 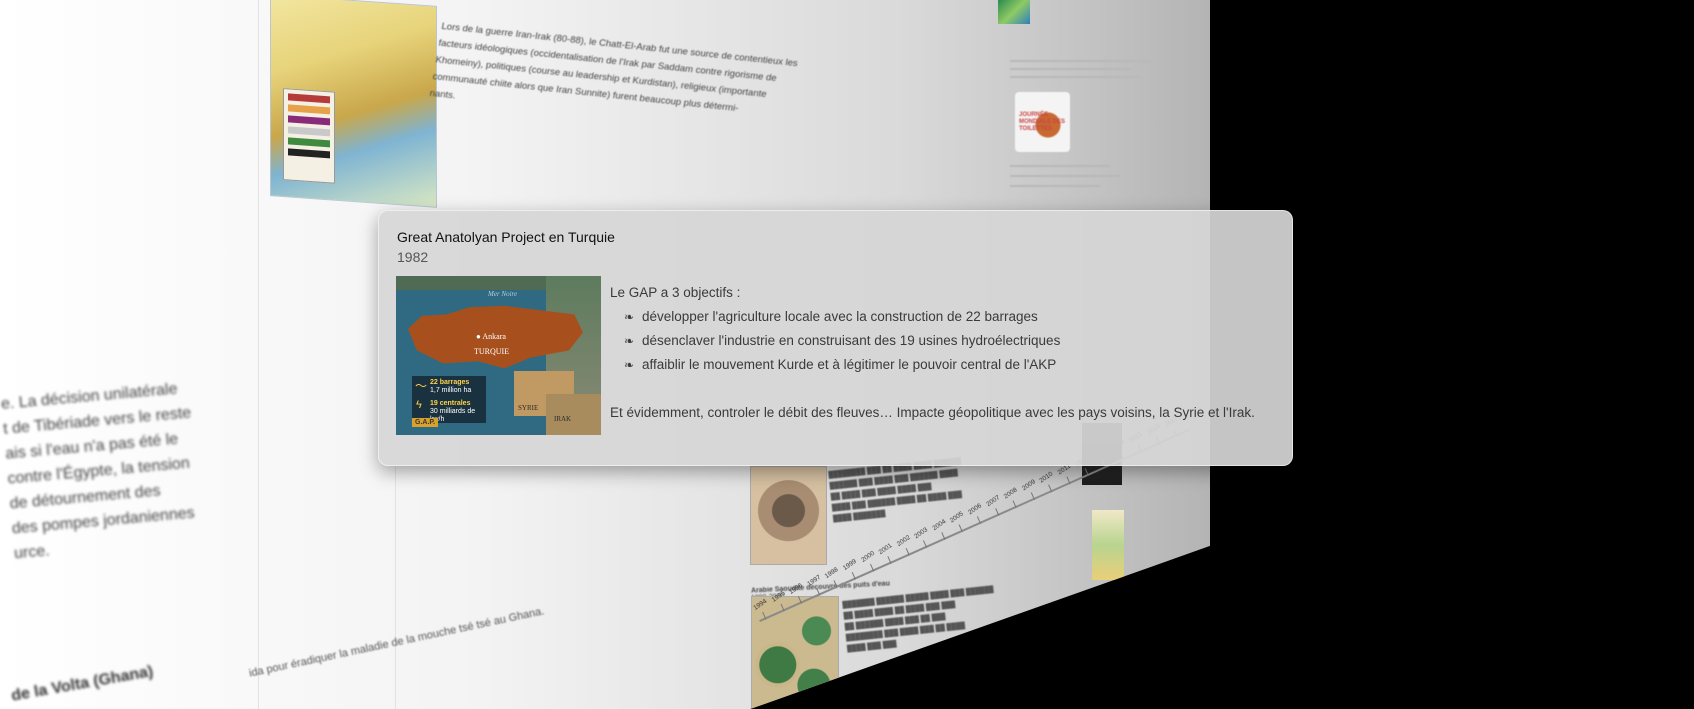 I want to click on timeline-year-label: 2003, so click(x=921, y=533).